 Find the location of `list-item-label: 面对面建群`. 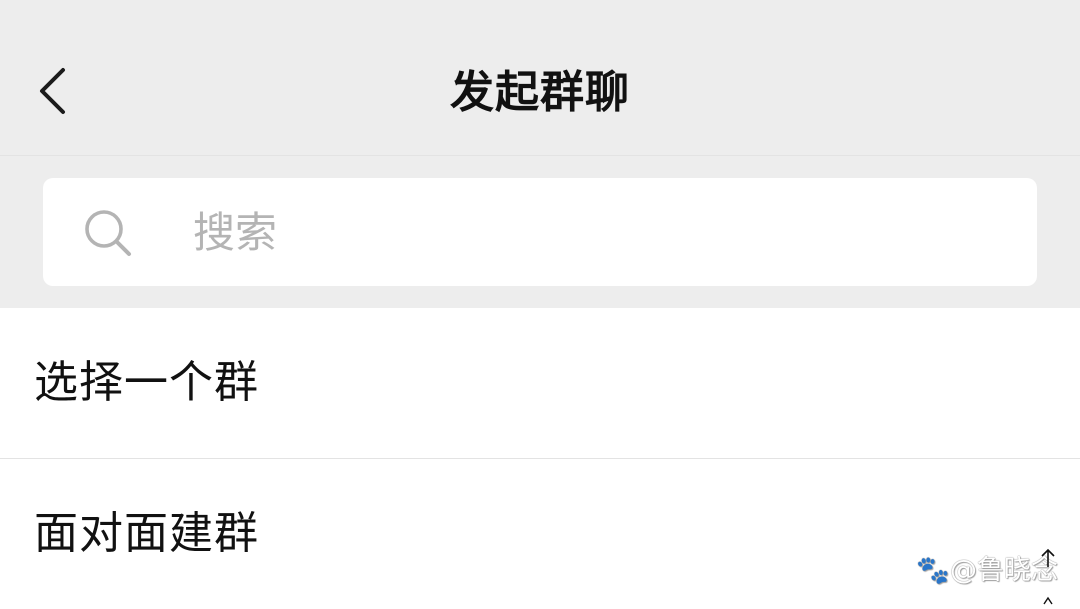

list-item-label: 面对面建群 is located at coordinates (146, 533).